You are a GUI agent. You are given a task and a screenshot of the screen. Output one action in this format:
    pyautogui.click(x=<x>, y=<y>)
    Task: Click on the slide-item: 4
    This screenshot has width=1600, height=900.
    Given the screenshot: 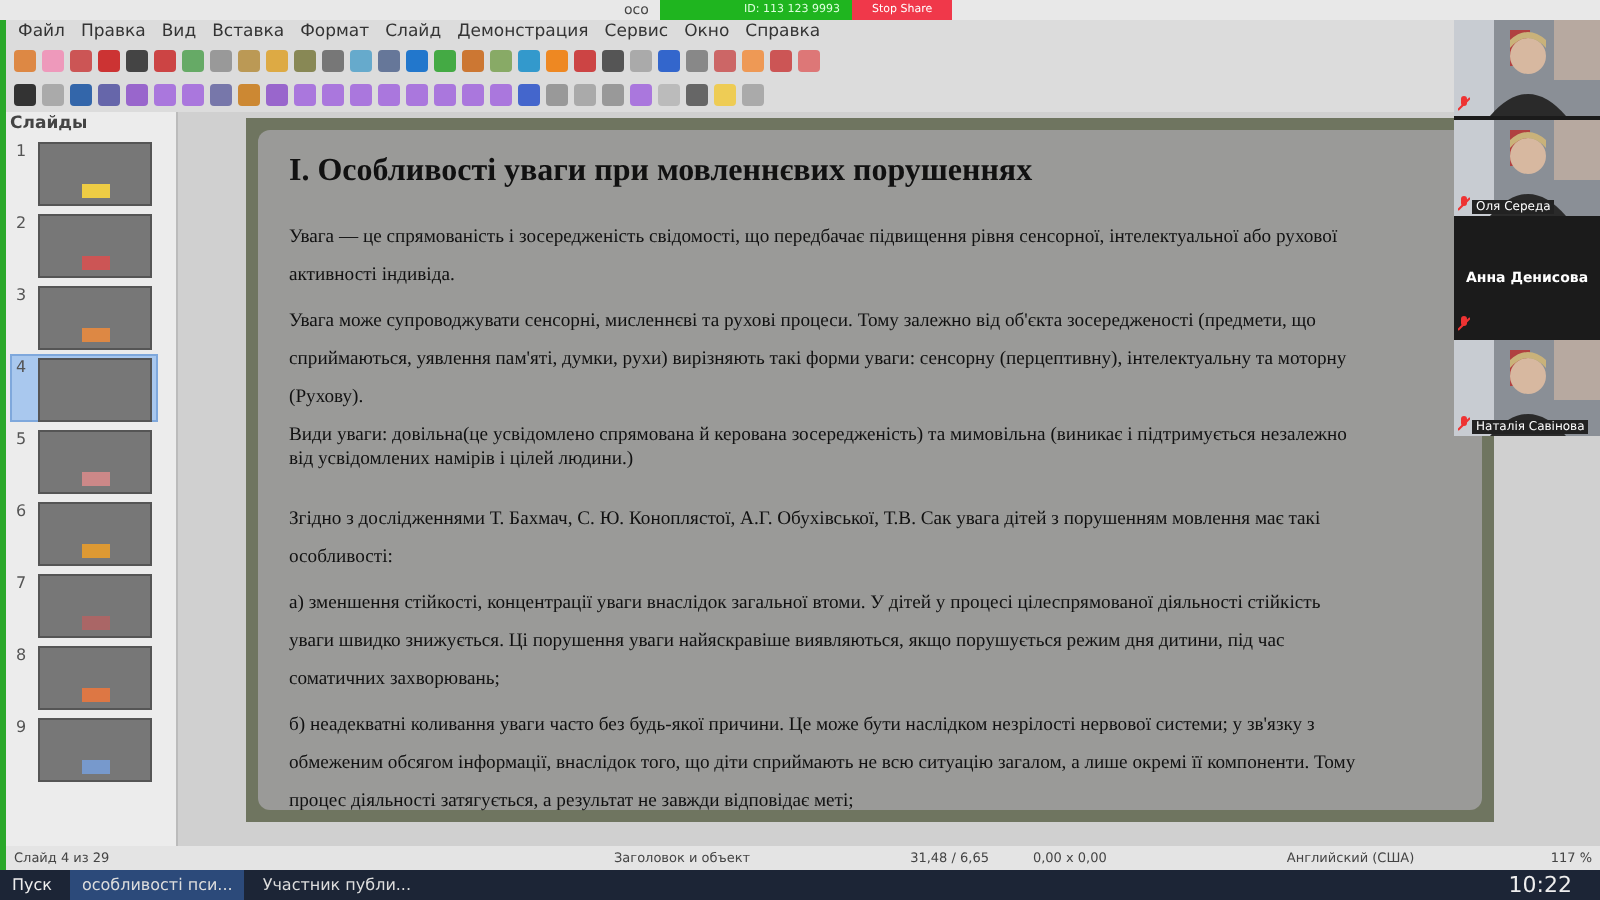 What is the action you would take?
    pyautogui.click(x=84, y=388)
    